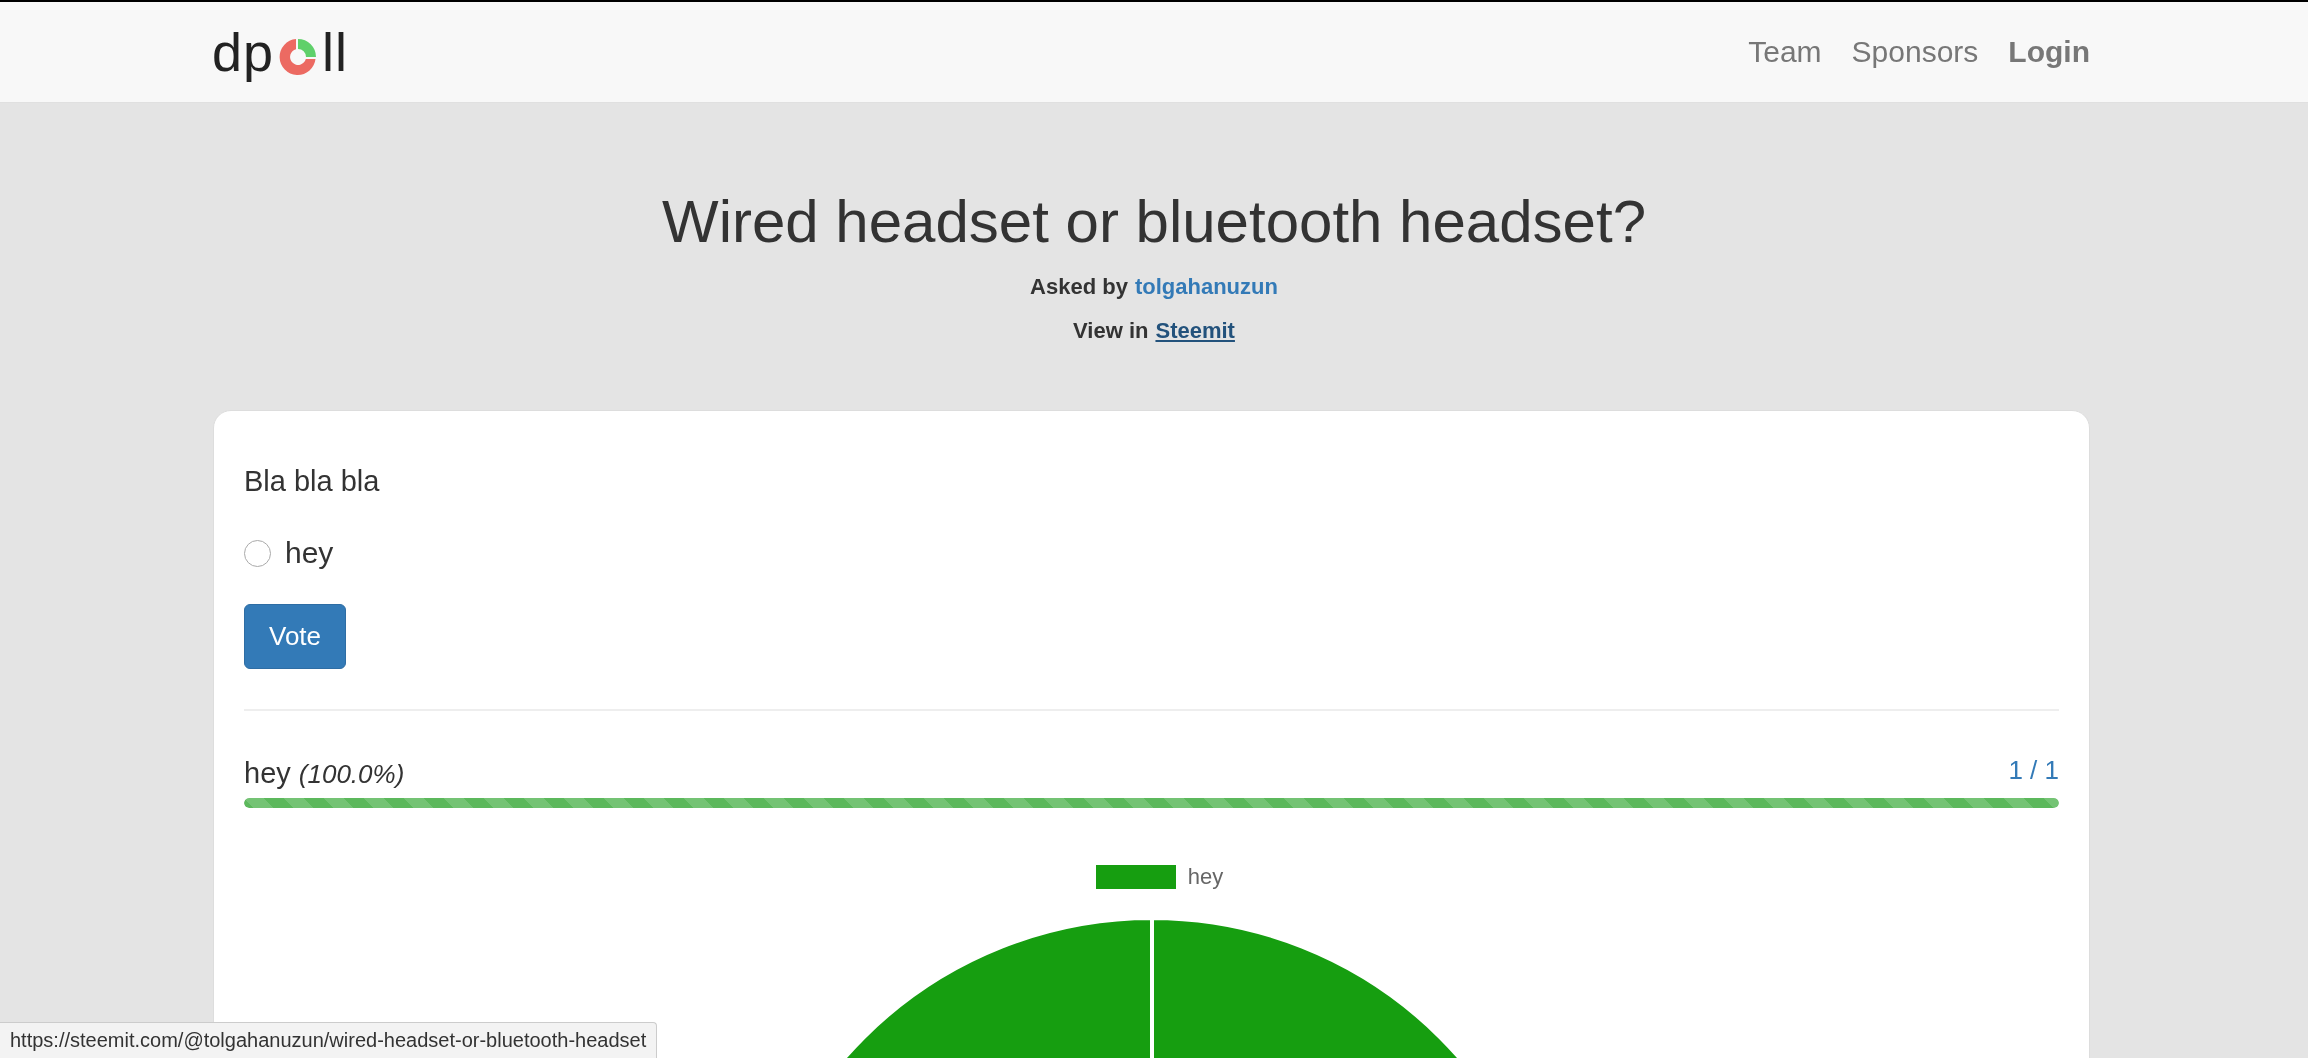  Describe the element at coordinates (257, 553) in the screenshot. I see `radio-button` at that location.